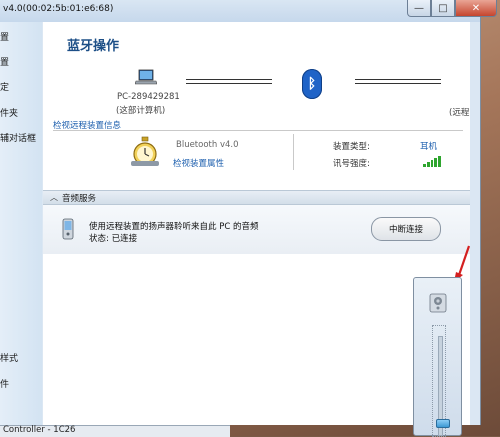 This screenshot has height=437, width=500. I want to click on maximize-button: □, so click(443, 8).